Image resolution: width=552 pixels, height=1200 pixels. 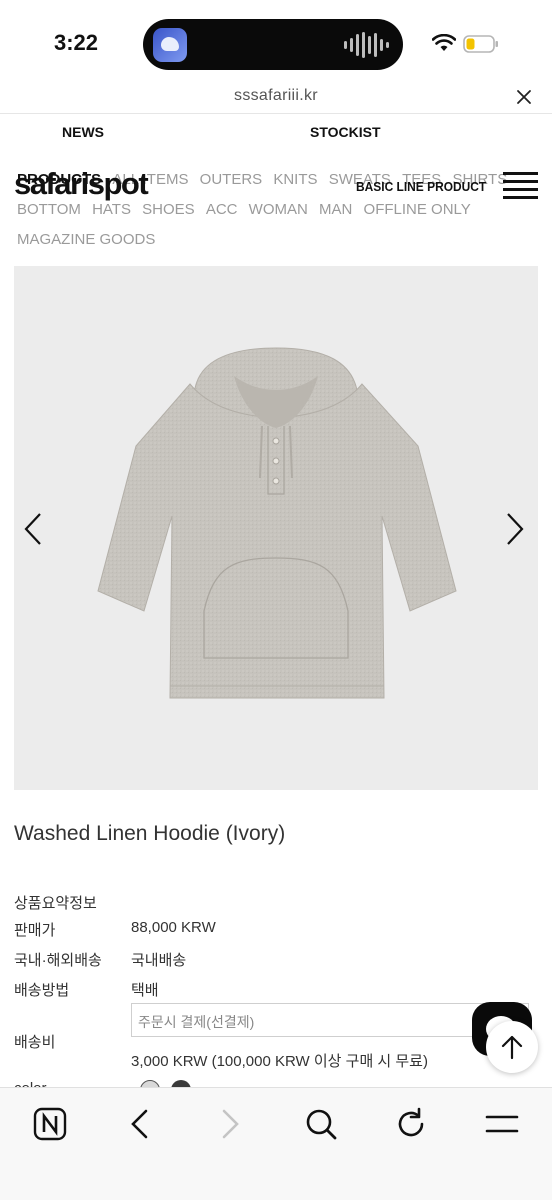 What do you see at coordinates (159, 960) in the screenshot?
I see `shipping-region-value: 국내배송` at bounding box center [159, 960].